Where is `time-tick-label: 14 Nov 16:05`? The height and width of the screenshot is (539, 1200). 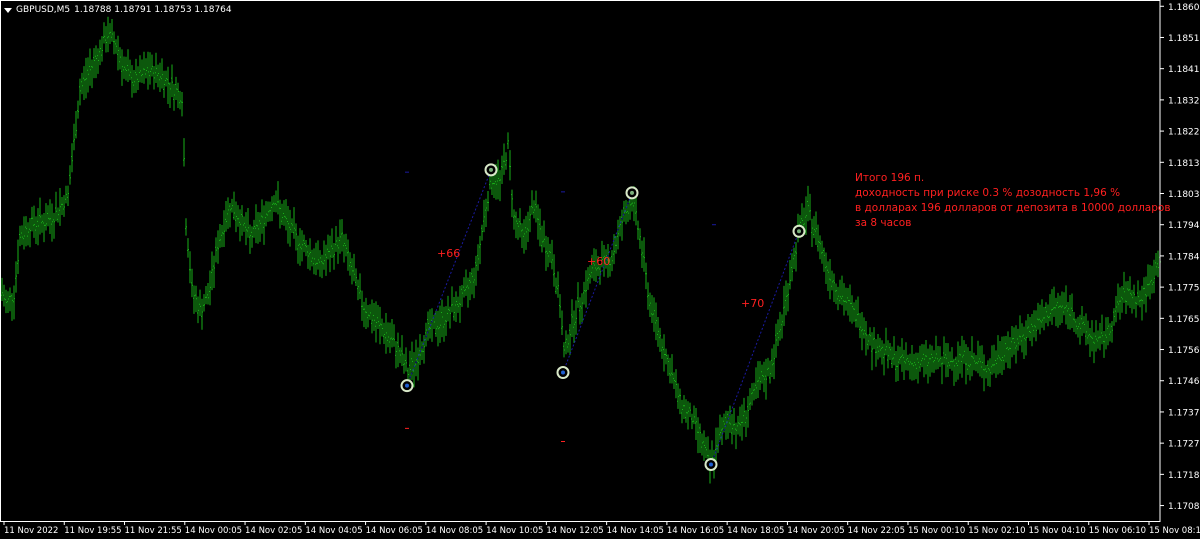 time-tick-label: 14 Nov 16:05 is located at coordinates (695, 531).